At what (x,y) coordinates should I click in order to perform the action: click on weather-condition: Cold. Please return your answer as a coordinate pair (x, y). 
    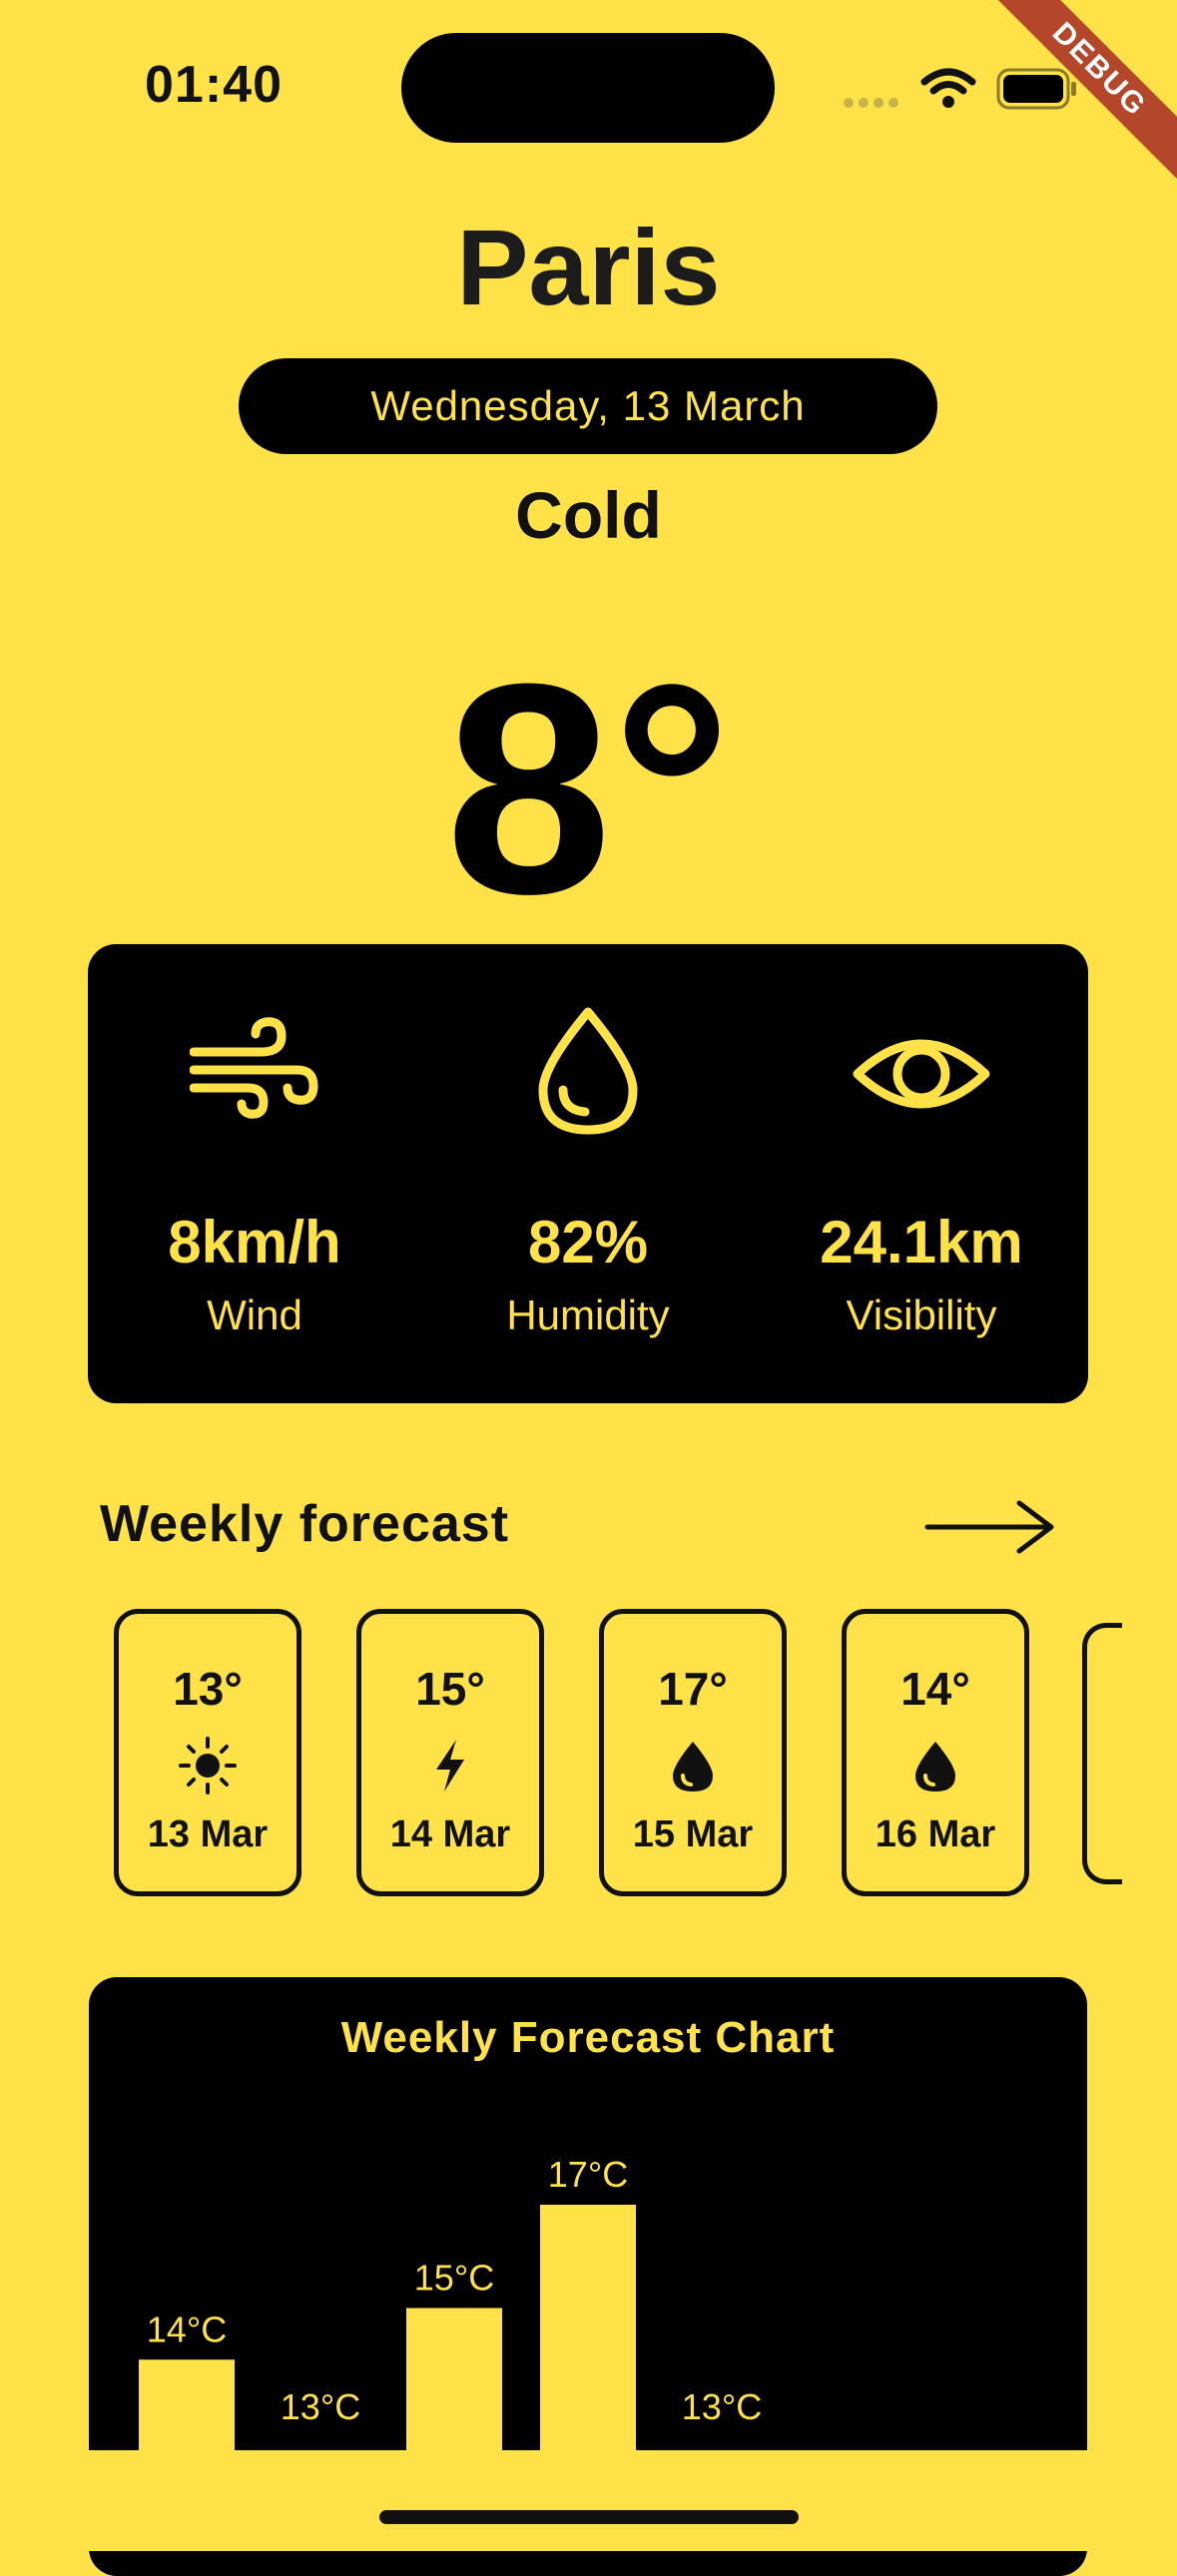
    Looking at the image, I should click on (588, 515).